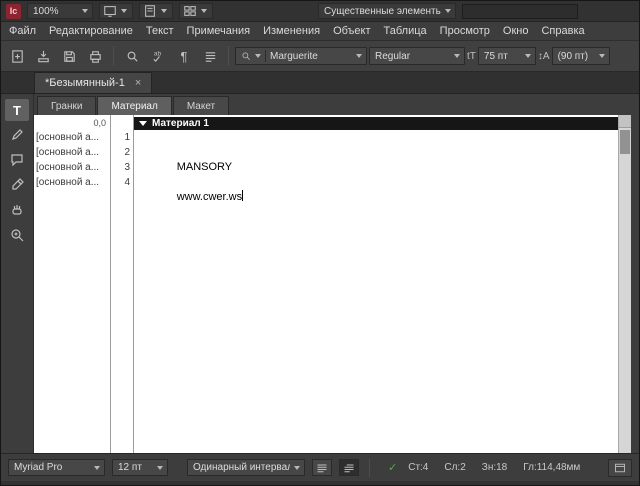  What do you see at coordinates (382, 11) in the screenshot?
I see `workspace-name: Существенные элементы` at bounding box center [382, 11].